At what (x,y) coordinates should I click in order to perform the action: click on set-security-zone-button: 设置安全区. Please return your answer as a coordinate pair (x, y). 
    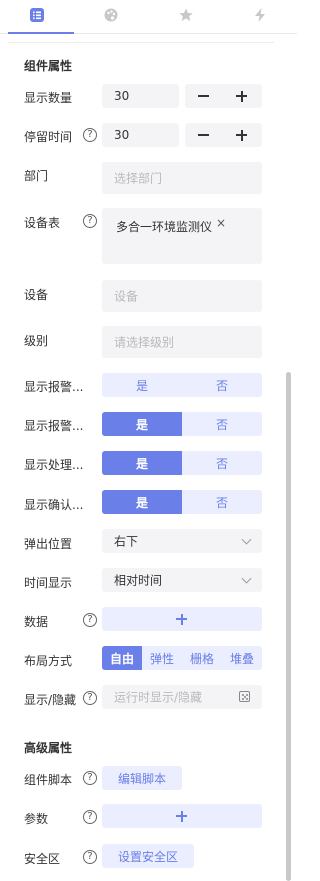
    Looking at the image, I should click on (148, 856).